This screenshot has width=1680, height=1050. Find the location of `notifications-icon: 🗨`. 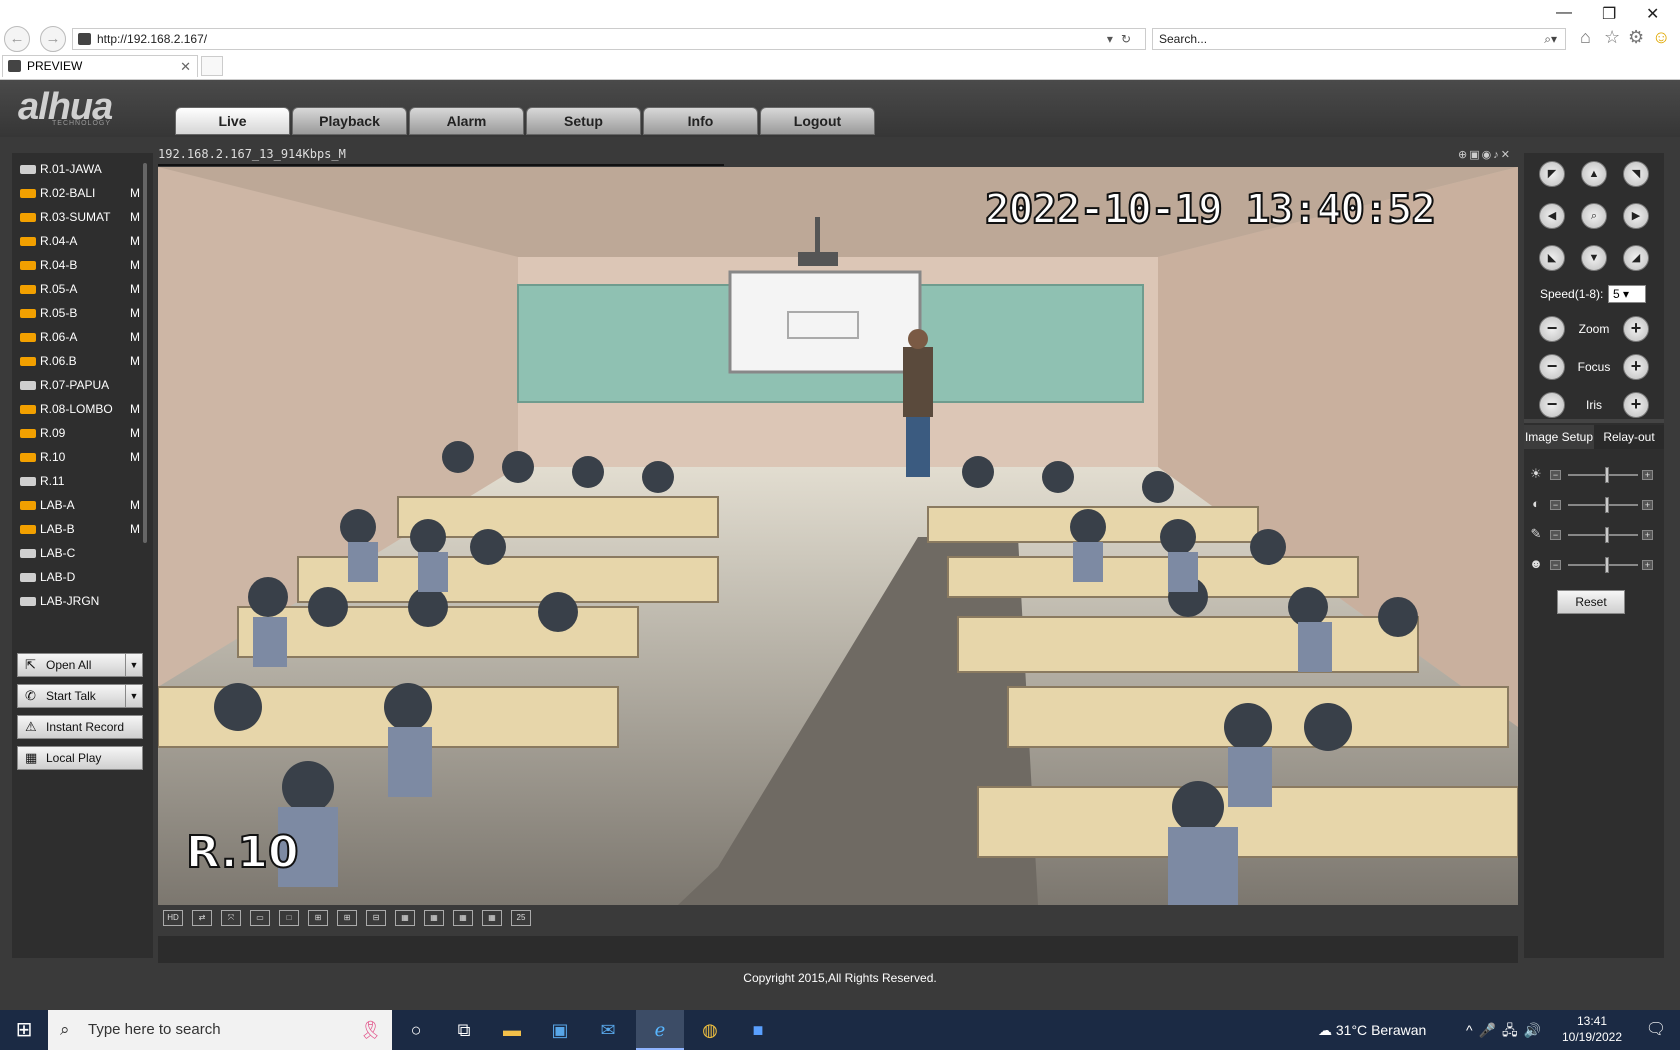

notifications-icon: 🗨 is located at coordinates (1656, 1030).